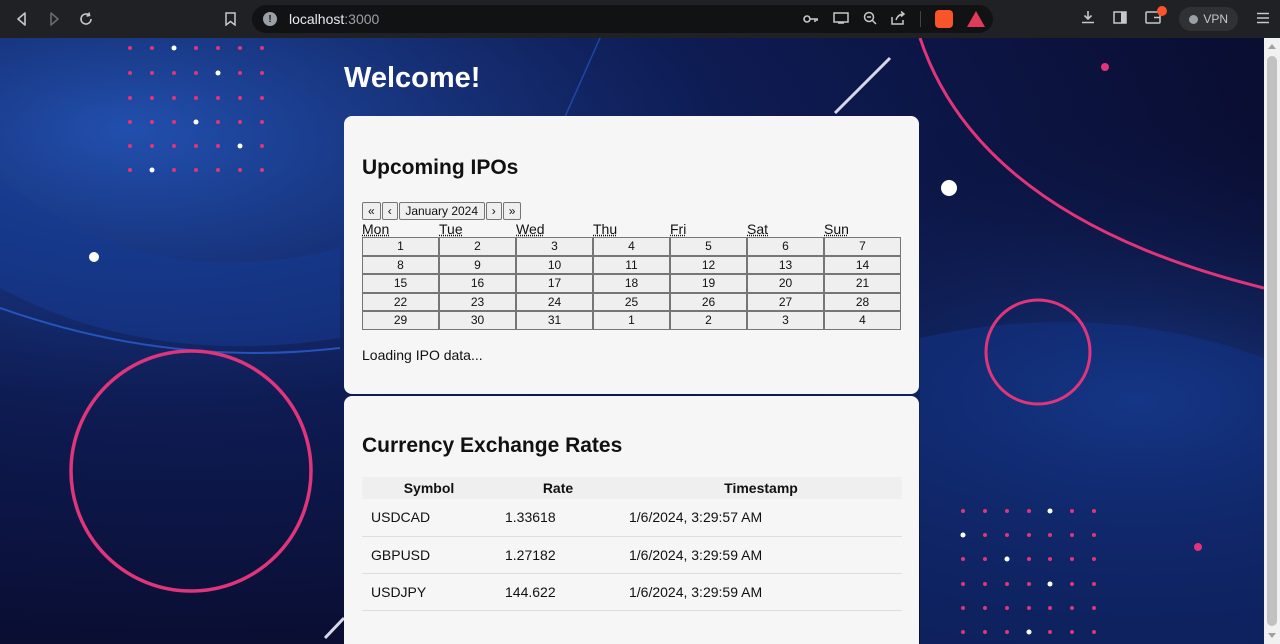 The image size is (1280, 644). What do you see at coordinates (761, 518) in the screenshot?
I see `cell-timestamp: 1/6/2024, 3:29:57 AM` at bounding box center [761, 518].